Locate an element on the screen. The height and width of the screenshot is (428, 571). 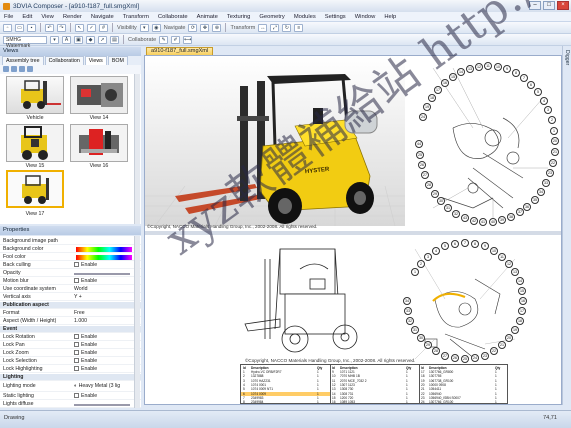
callout-bubble: 26 is located at coordinates (422, 165).